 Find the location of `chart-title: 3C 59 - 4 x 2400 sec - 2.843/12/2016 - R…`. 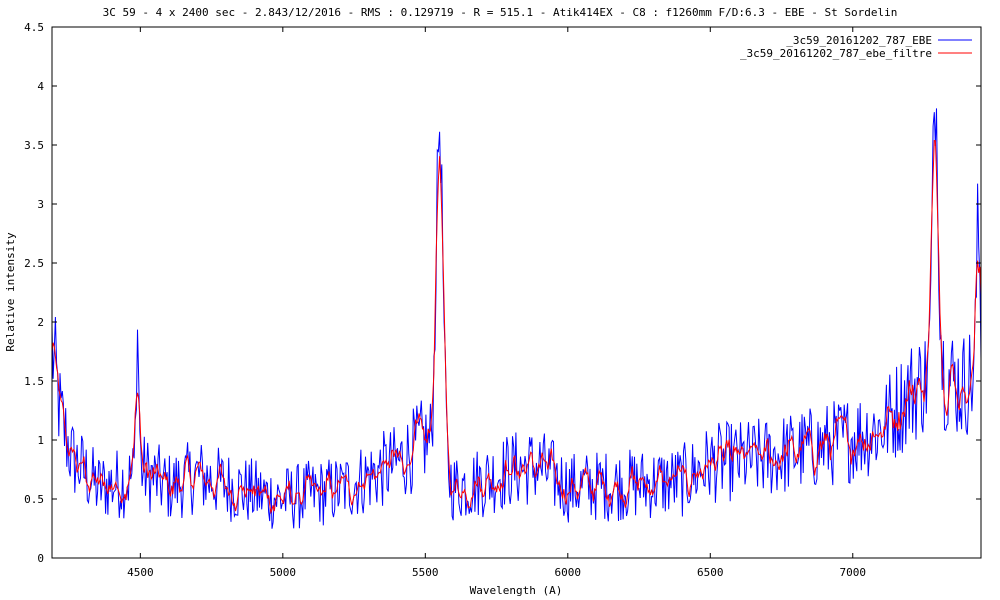

chart-title: 3C 59 - 4 x 2400 sec - 2.843/12/2016 - R… is located at coordinates (500, 12).